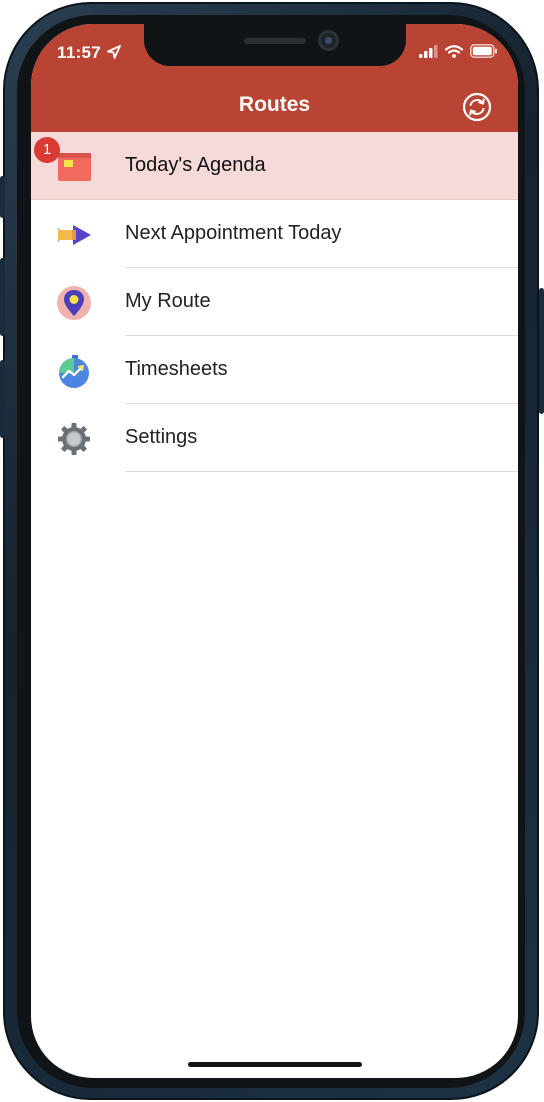 The height and width of the screenshot is (1102, 544). I want to click on row-divider, so click(321, 471).